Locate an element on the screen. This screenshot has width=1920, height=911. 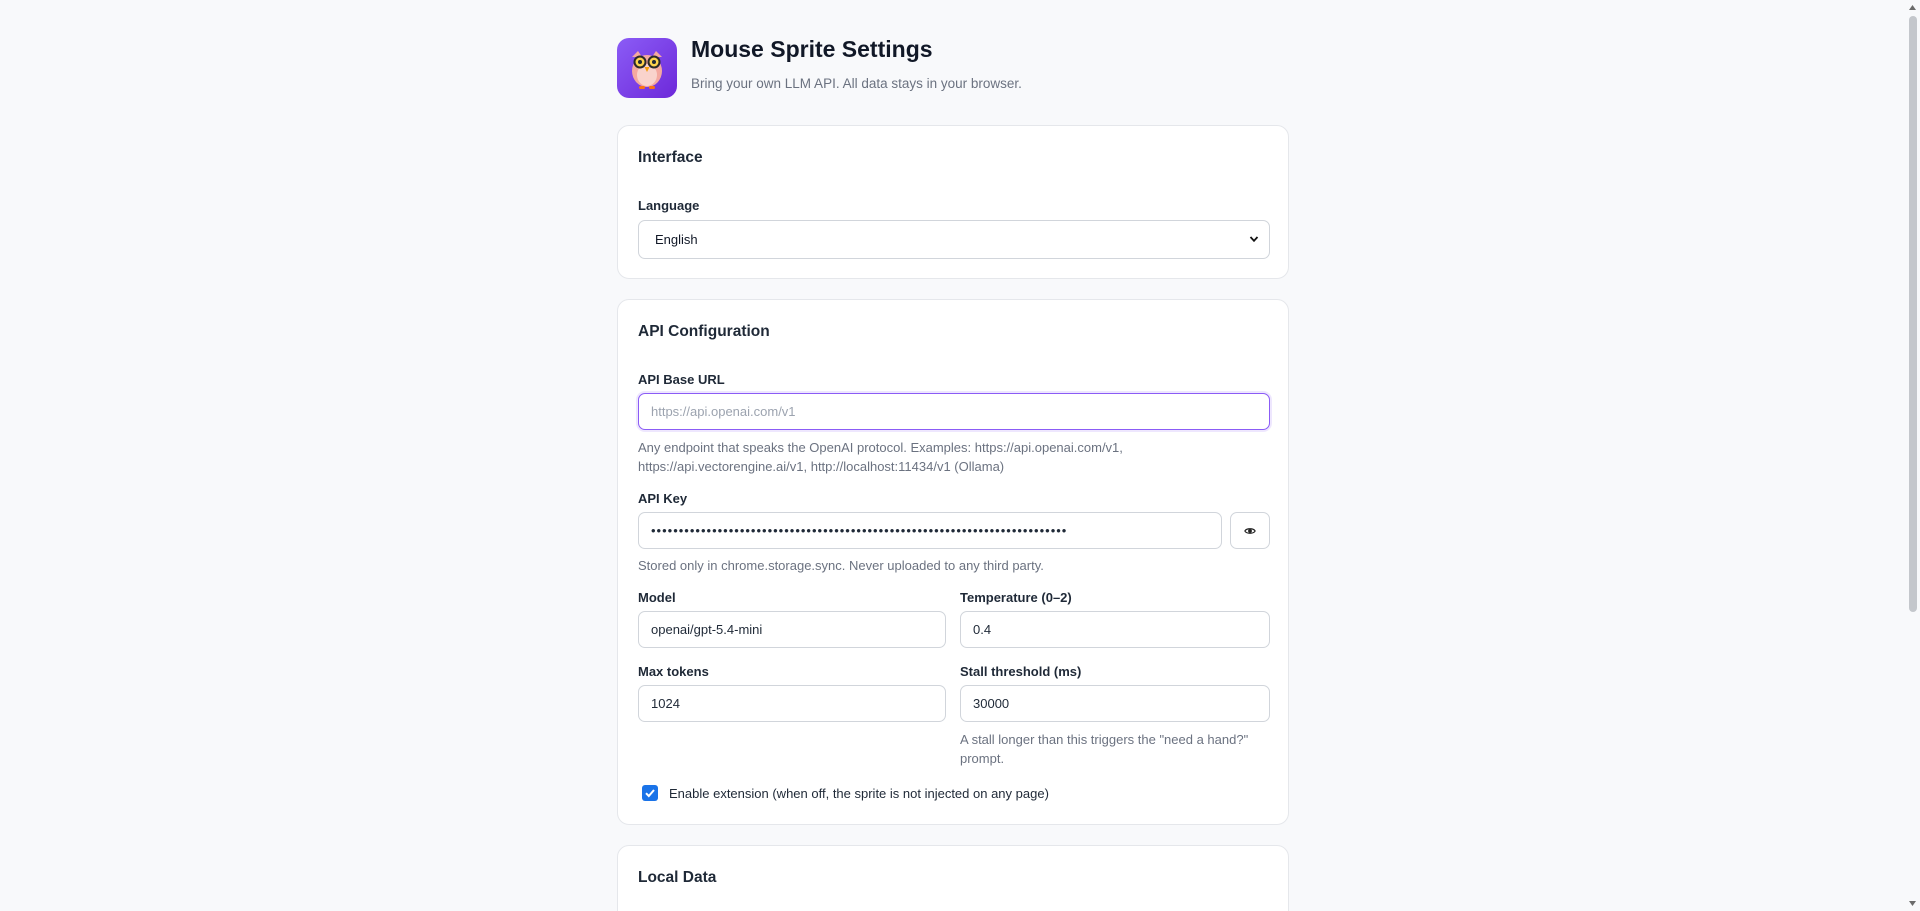
enable-extension-checkbox is located at coordinates (650, 793).